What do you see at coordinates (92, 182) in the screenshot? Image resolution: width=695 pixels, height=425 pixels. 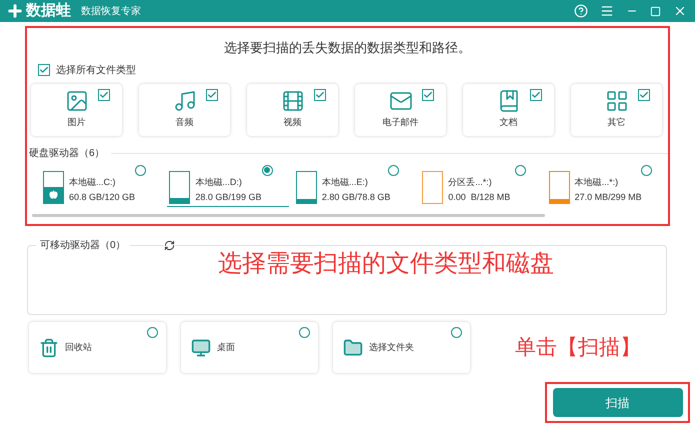 I see `drive-name: 本地磁...C:)` at bounding box center [92, 182].